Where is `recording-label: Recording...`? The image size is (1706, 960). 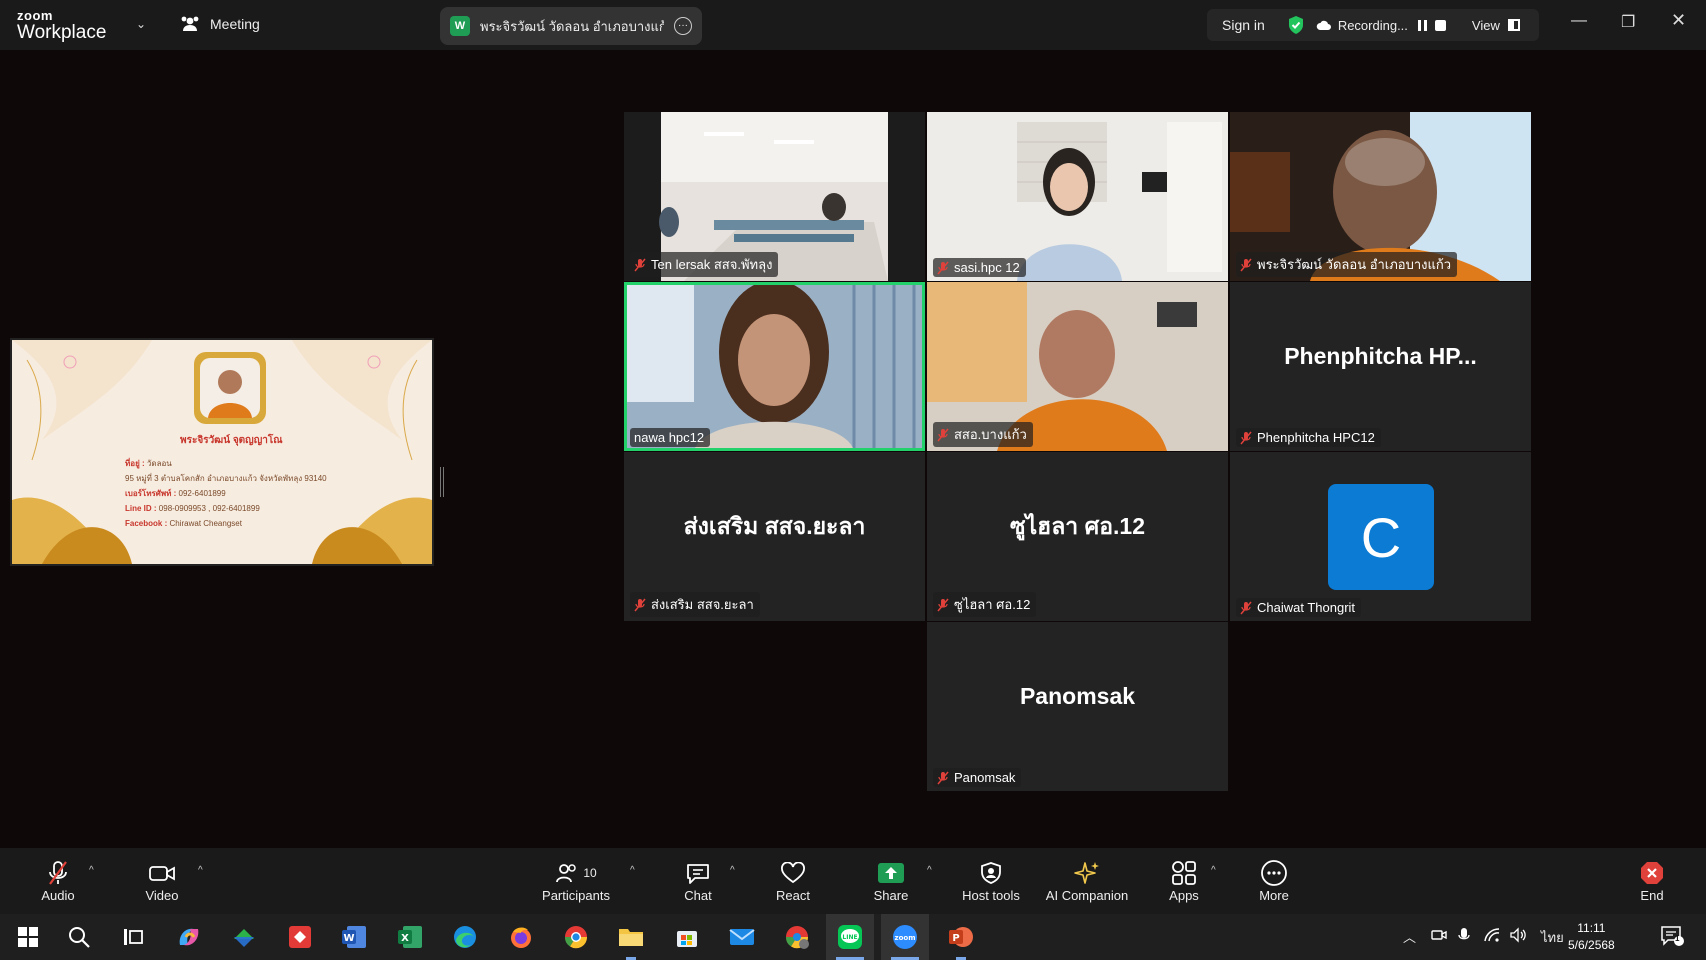
recording-label: Recording... is located at coordinates (1372, 25).